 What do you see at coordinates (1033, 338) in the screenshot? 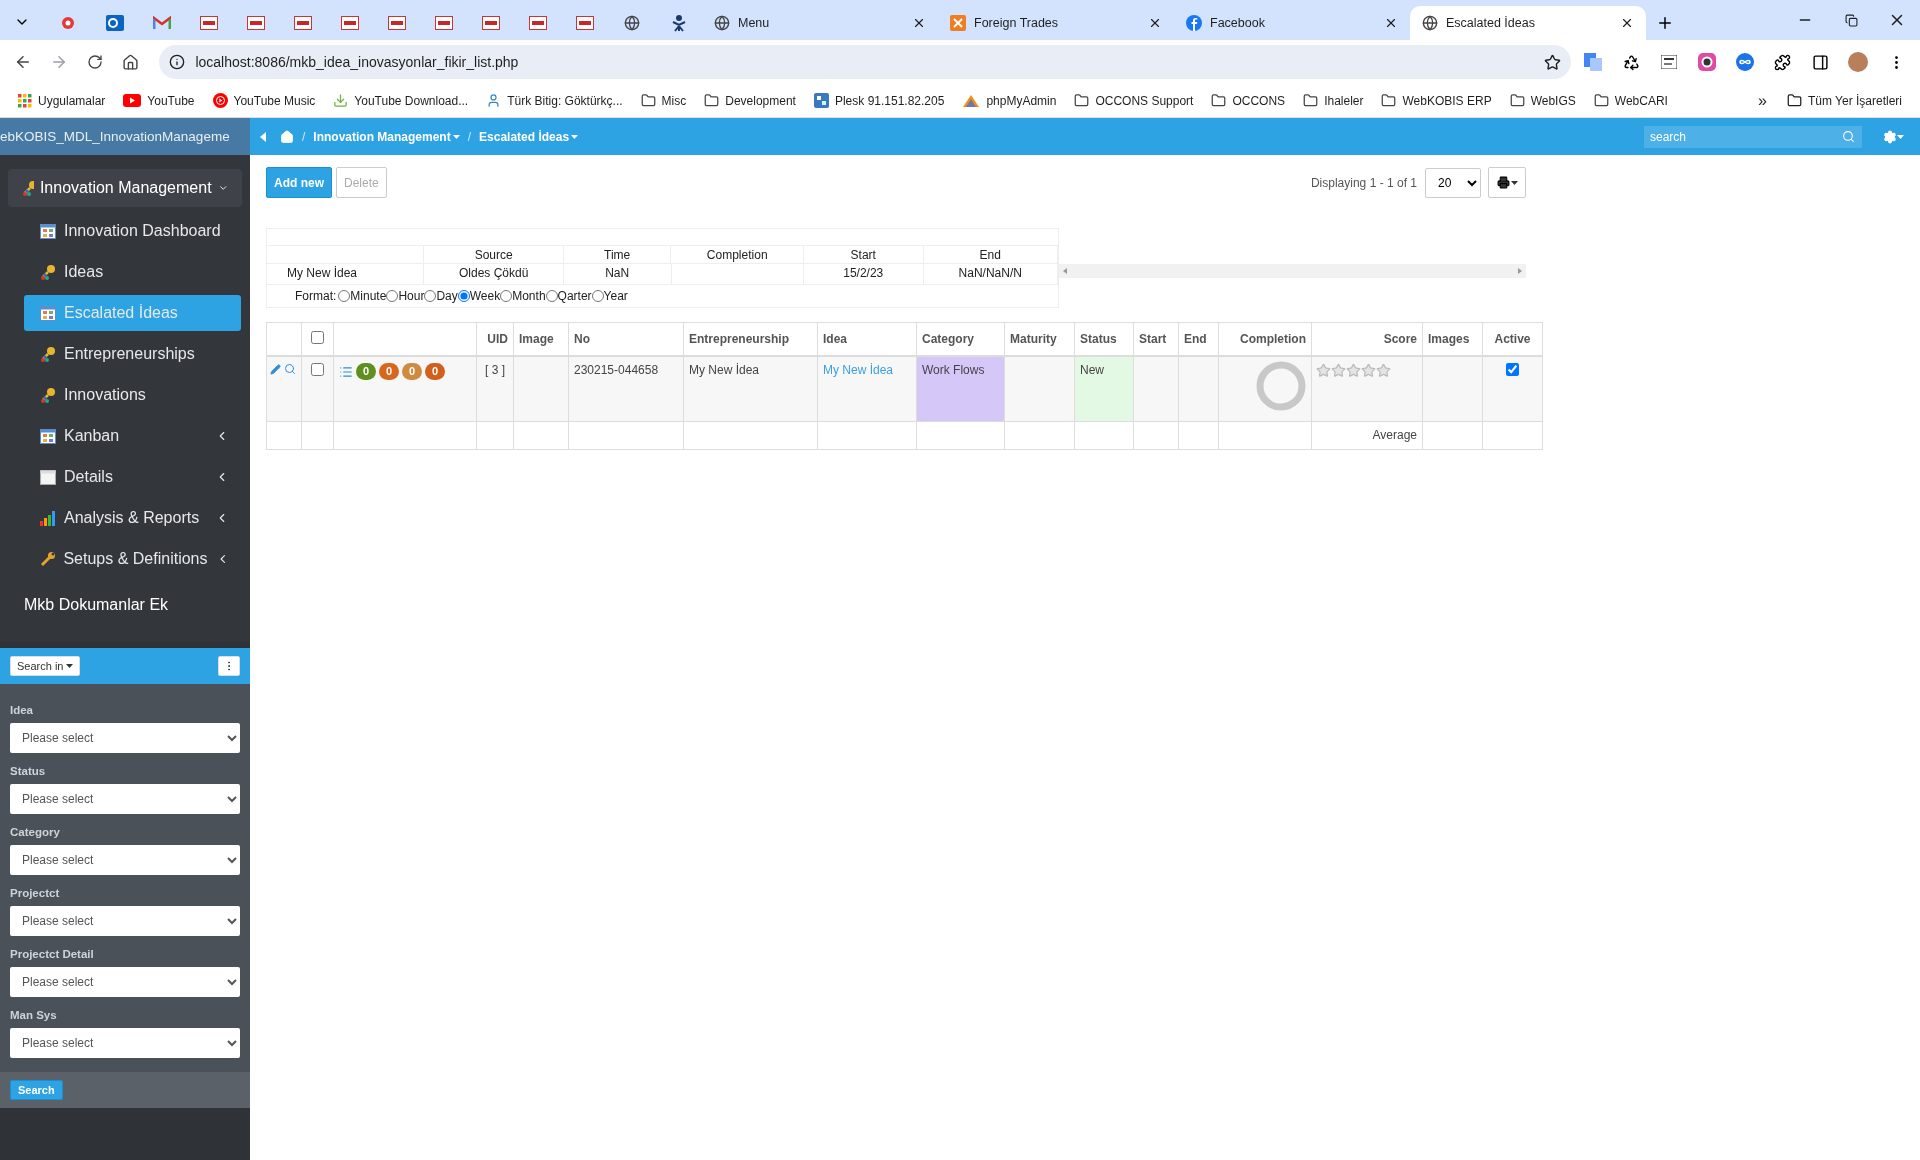
I see `column-header: Maturity` at bounding box center [1033, 338].